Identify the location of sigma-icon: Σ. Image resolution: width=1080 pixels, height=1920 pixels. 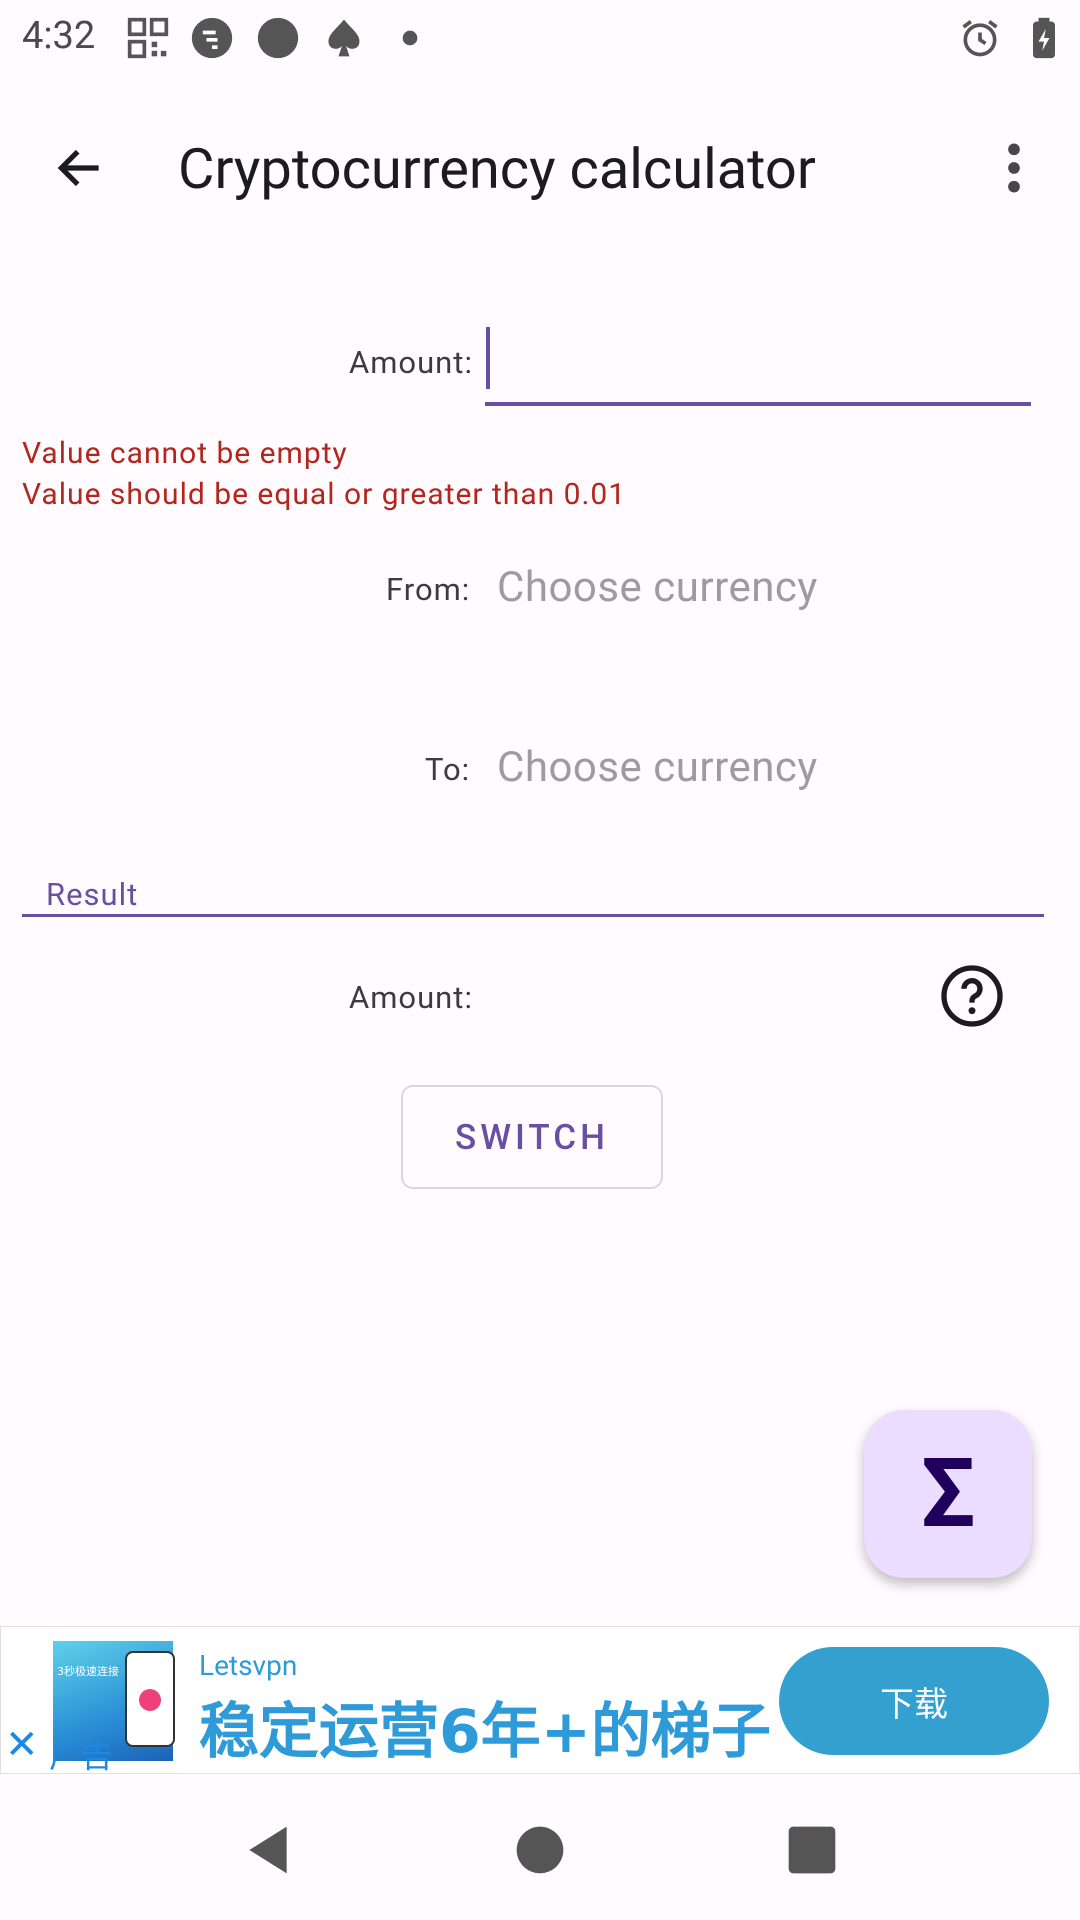
(948, 1494).